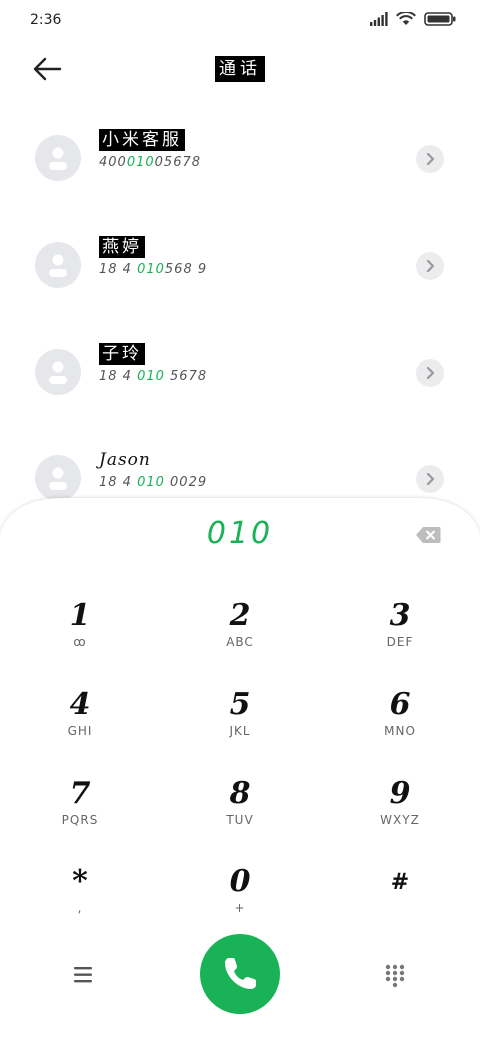 The height and width of the screenshot is (1040, 480). I want to click on dial-key-digit: #, so click(400, 882).